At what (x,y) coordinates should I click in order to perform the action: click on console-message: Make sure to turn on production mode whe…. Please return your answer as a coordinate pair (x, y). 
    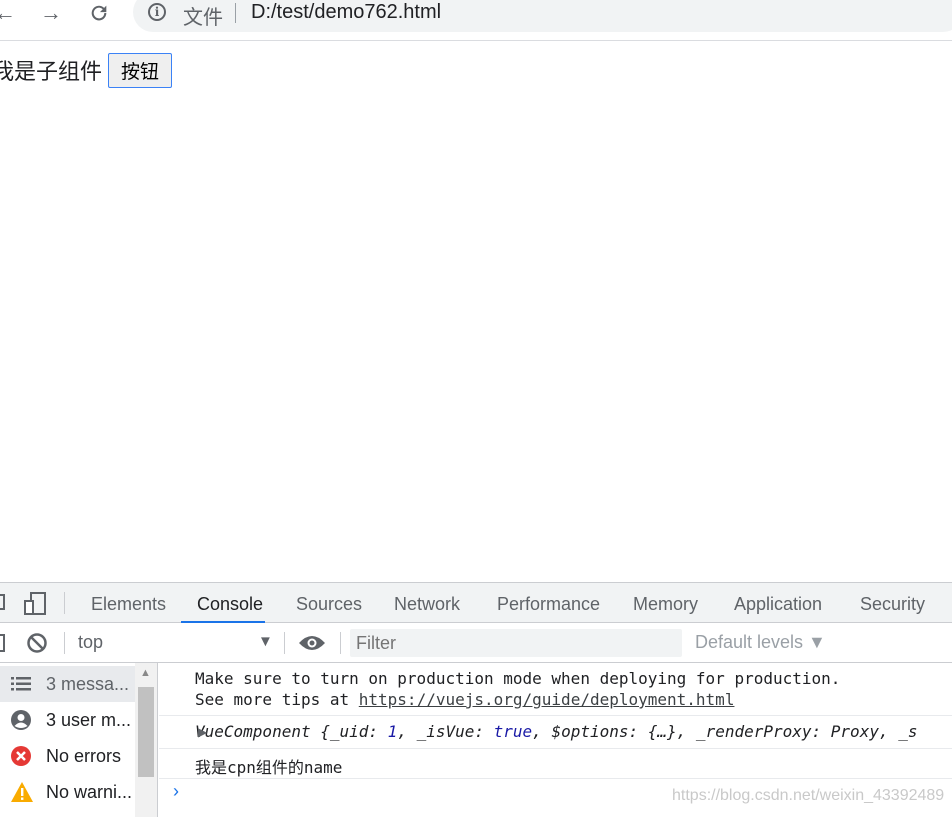
    Looking at the image, I should click on (518, 678).